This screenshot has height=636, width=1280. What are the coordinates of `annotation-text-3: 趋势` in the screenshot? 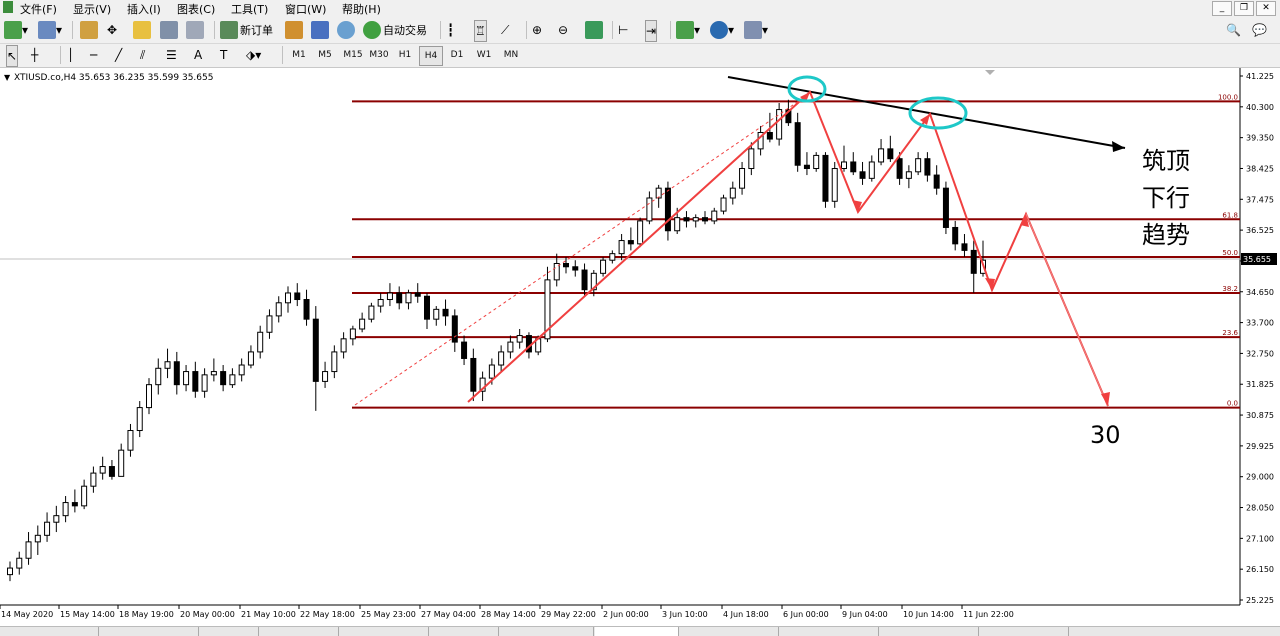 It's located at (1166, 235).